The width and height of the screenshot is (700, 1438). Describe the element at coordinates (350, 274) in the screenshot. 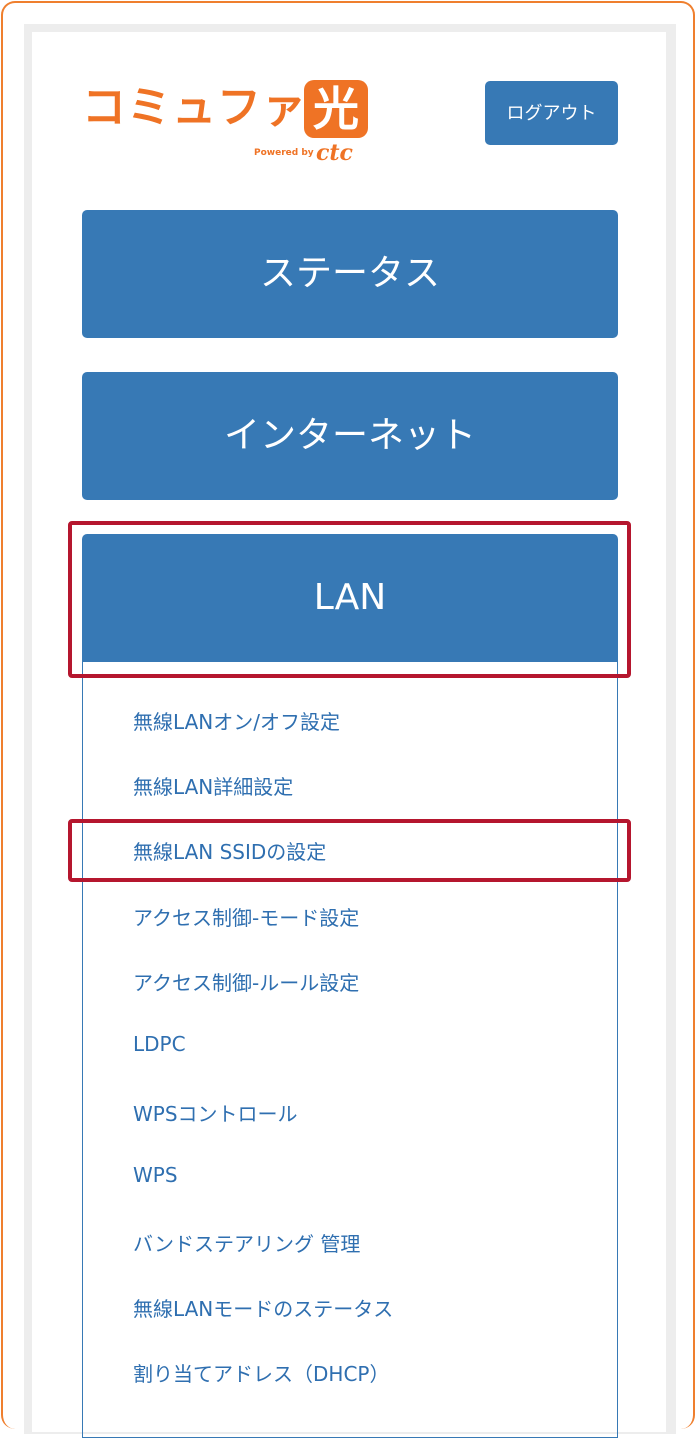

I see `menu-status-button: ステータス` at that location.